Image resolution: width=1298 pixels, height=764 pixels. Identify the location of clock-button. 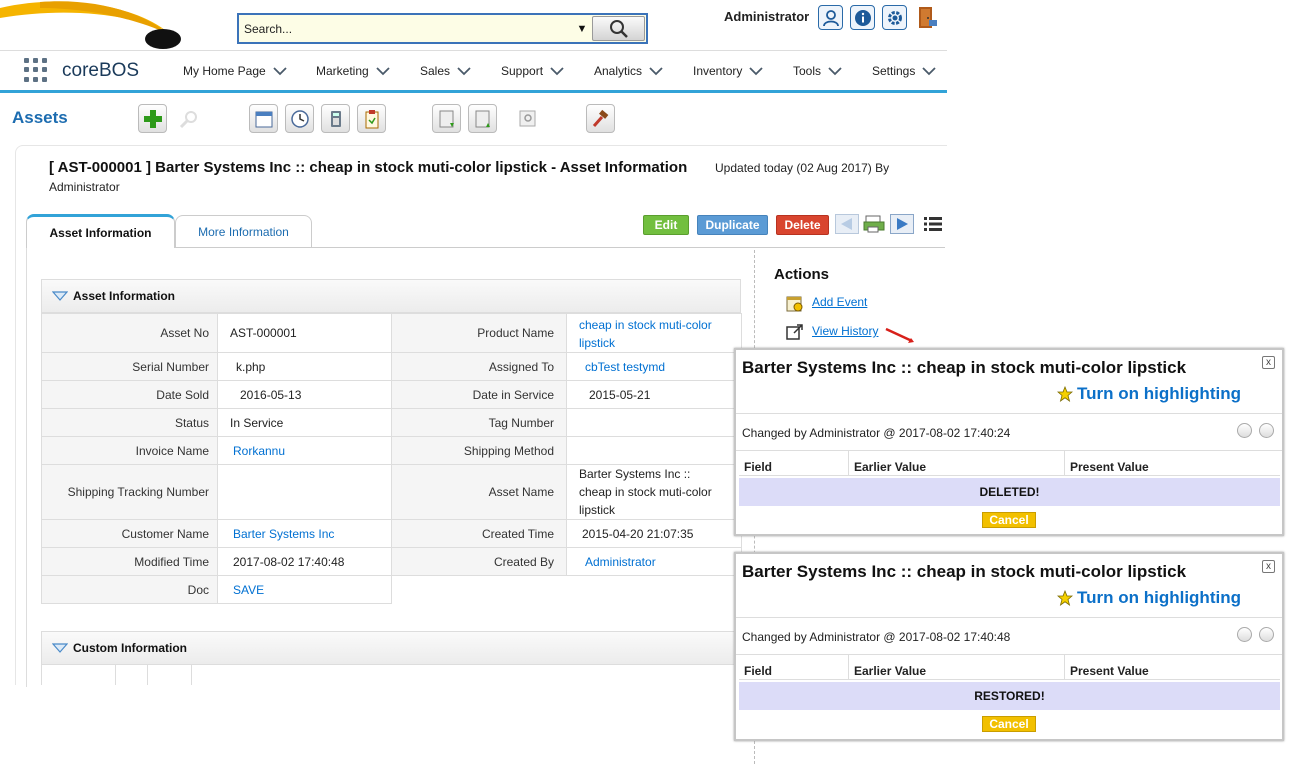
(299, 118).